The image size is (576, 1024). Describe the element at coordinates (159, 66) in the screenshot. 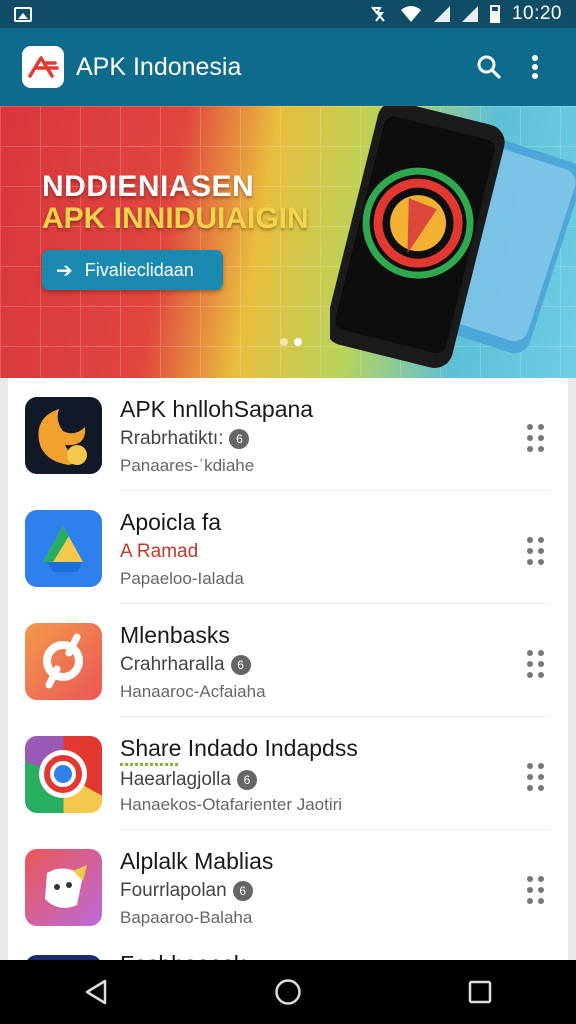

I see `app-title: APK Indonesia` at that location.